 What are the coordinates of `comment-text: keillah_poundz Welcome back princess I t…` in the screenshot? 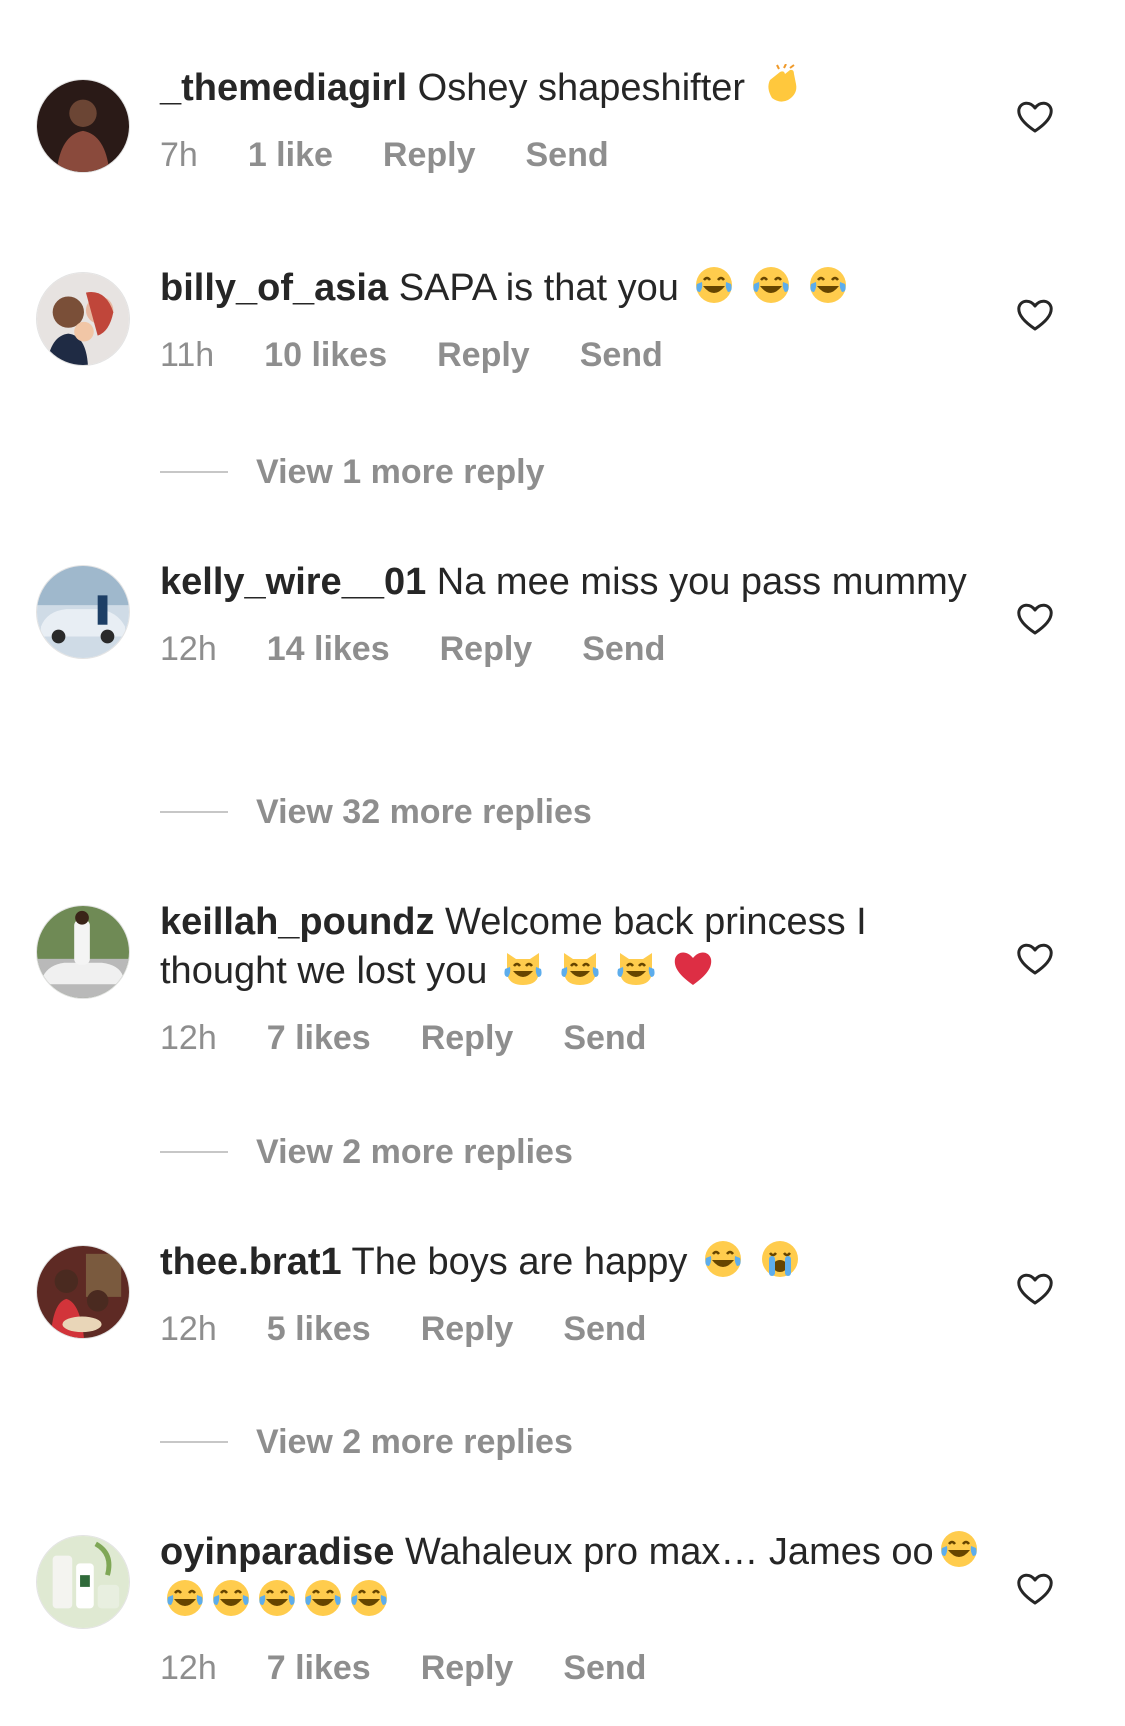 It's located at (570, 946).